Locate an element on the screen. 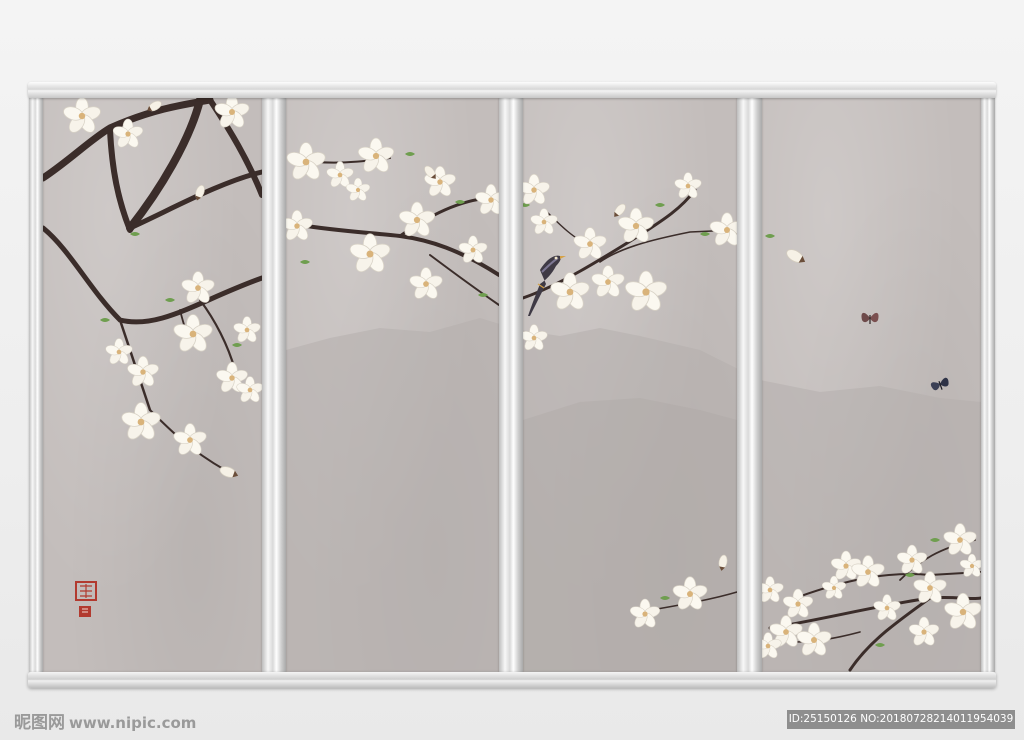 The height and width of the screenshot is (740, 1024). watermark-logo-text: 昵图网 is located at coordinates (39, 723).